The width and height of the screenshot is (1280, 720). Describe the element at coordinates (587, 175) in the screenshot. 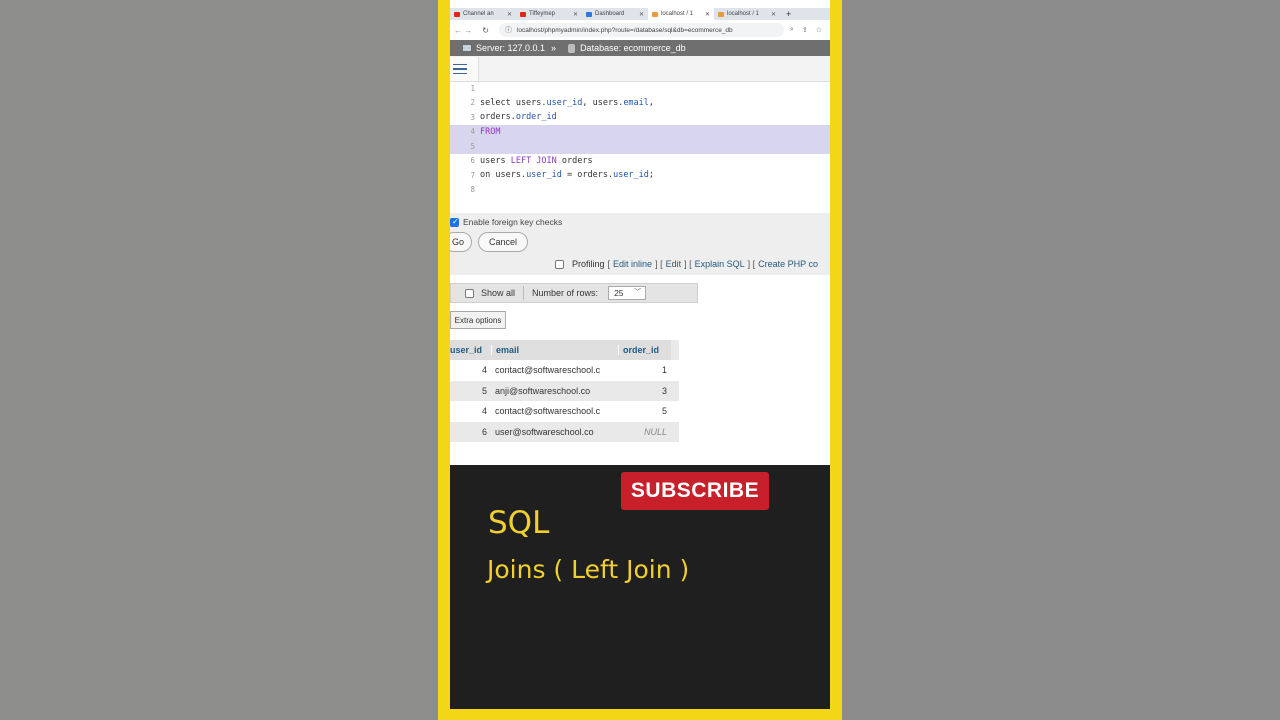

I see `code-token: = orders.` at that location.